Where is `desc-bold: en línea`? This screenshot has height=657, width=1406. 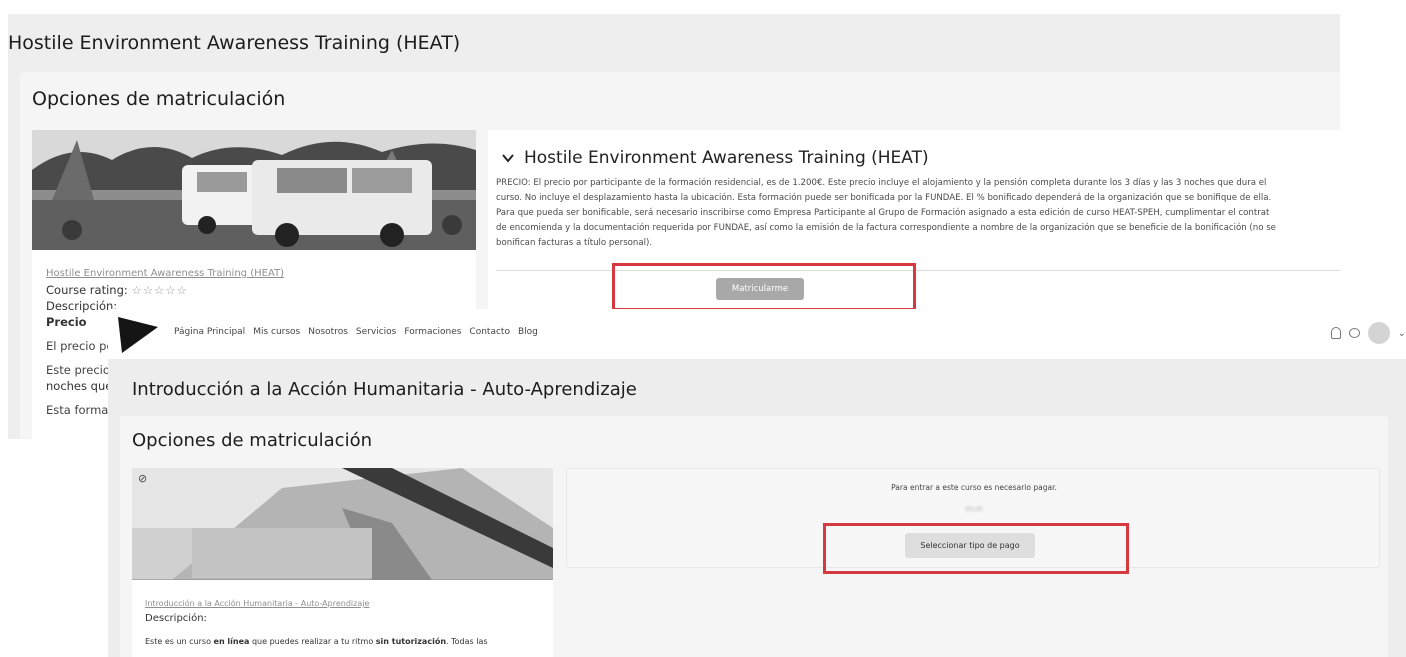
desc-bold: en línea is located at coordinates (231, 641).